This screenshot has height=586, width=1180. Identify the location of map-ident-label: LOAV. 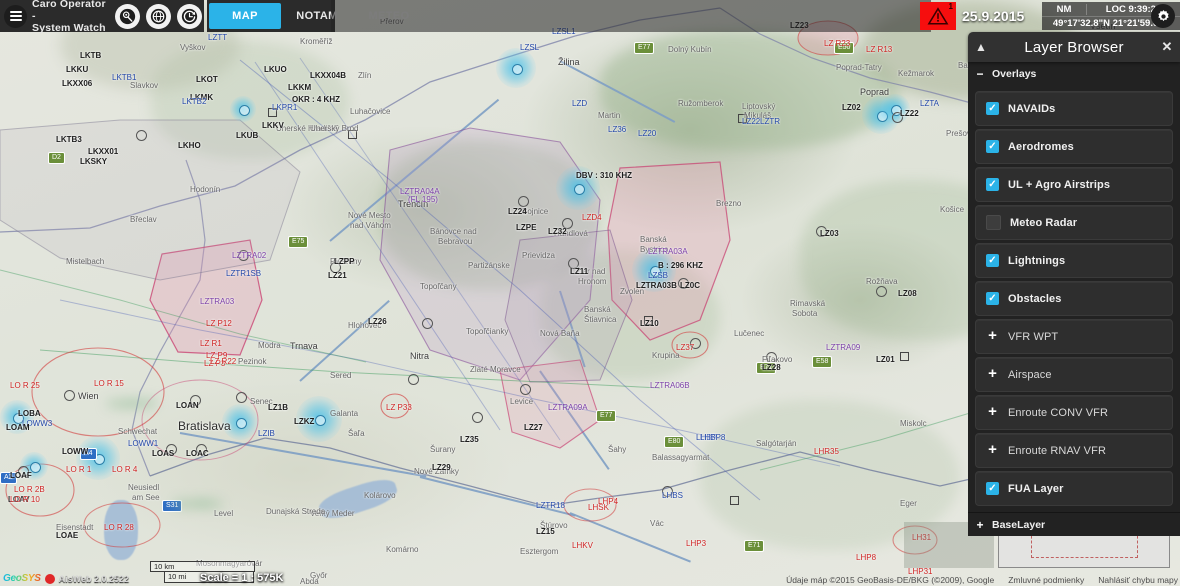
(19, 499).